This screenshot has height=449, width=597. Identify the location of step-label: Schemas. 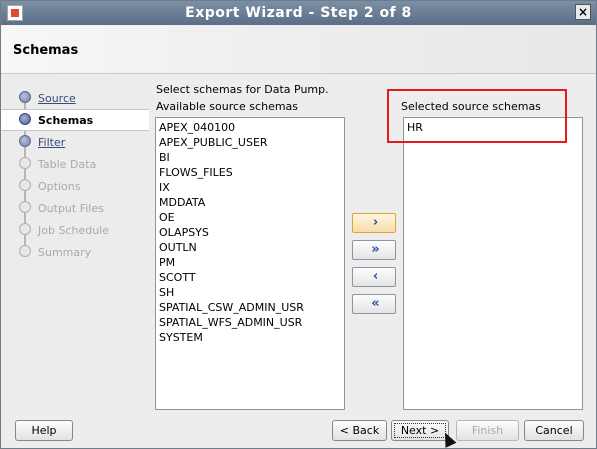
(66, 120).